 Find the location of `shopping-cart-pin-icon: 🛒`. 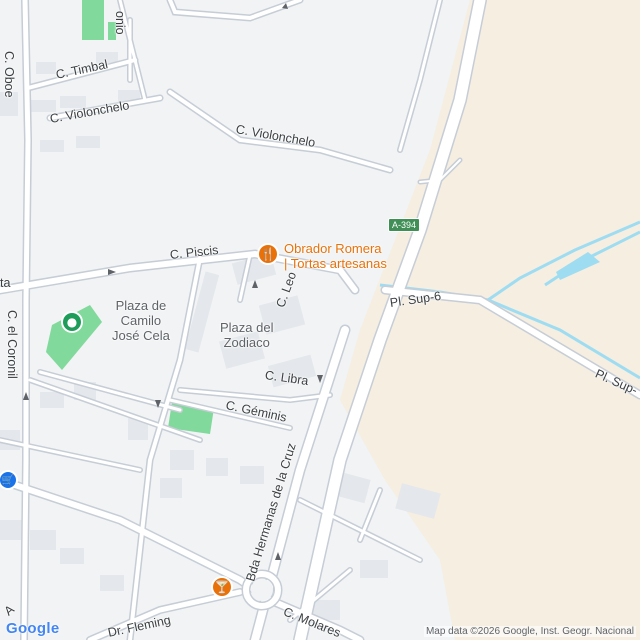

shopping-cart-pin-icon: 🛒 is located at coordinates (8, 480).